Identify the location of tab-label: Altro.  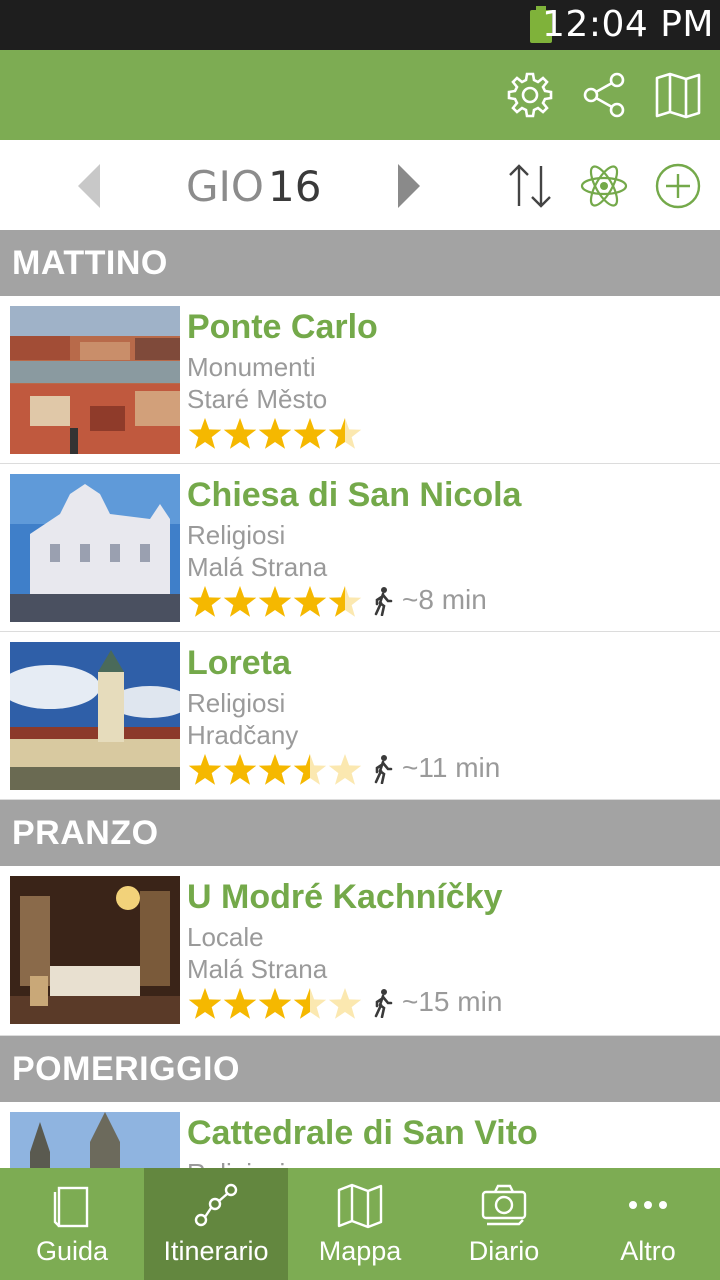
(648, 1251).